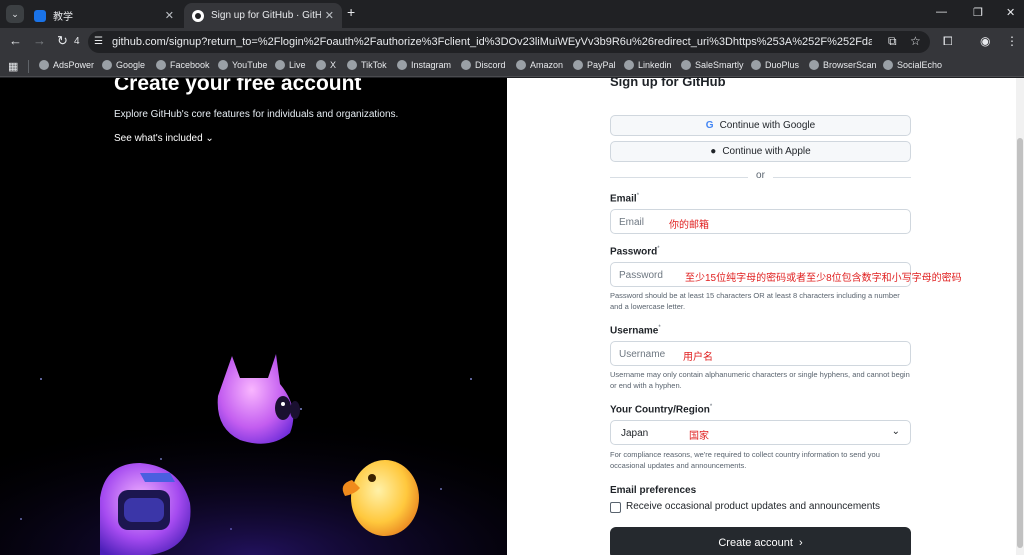  What do you see at coordinates (290, 65) in the screenshot?
I see `bookmark-live: Live` at bounding box center [290, 65].